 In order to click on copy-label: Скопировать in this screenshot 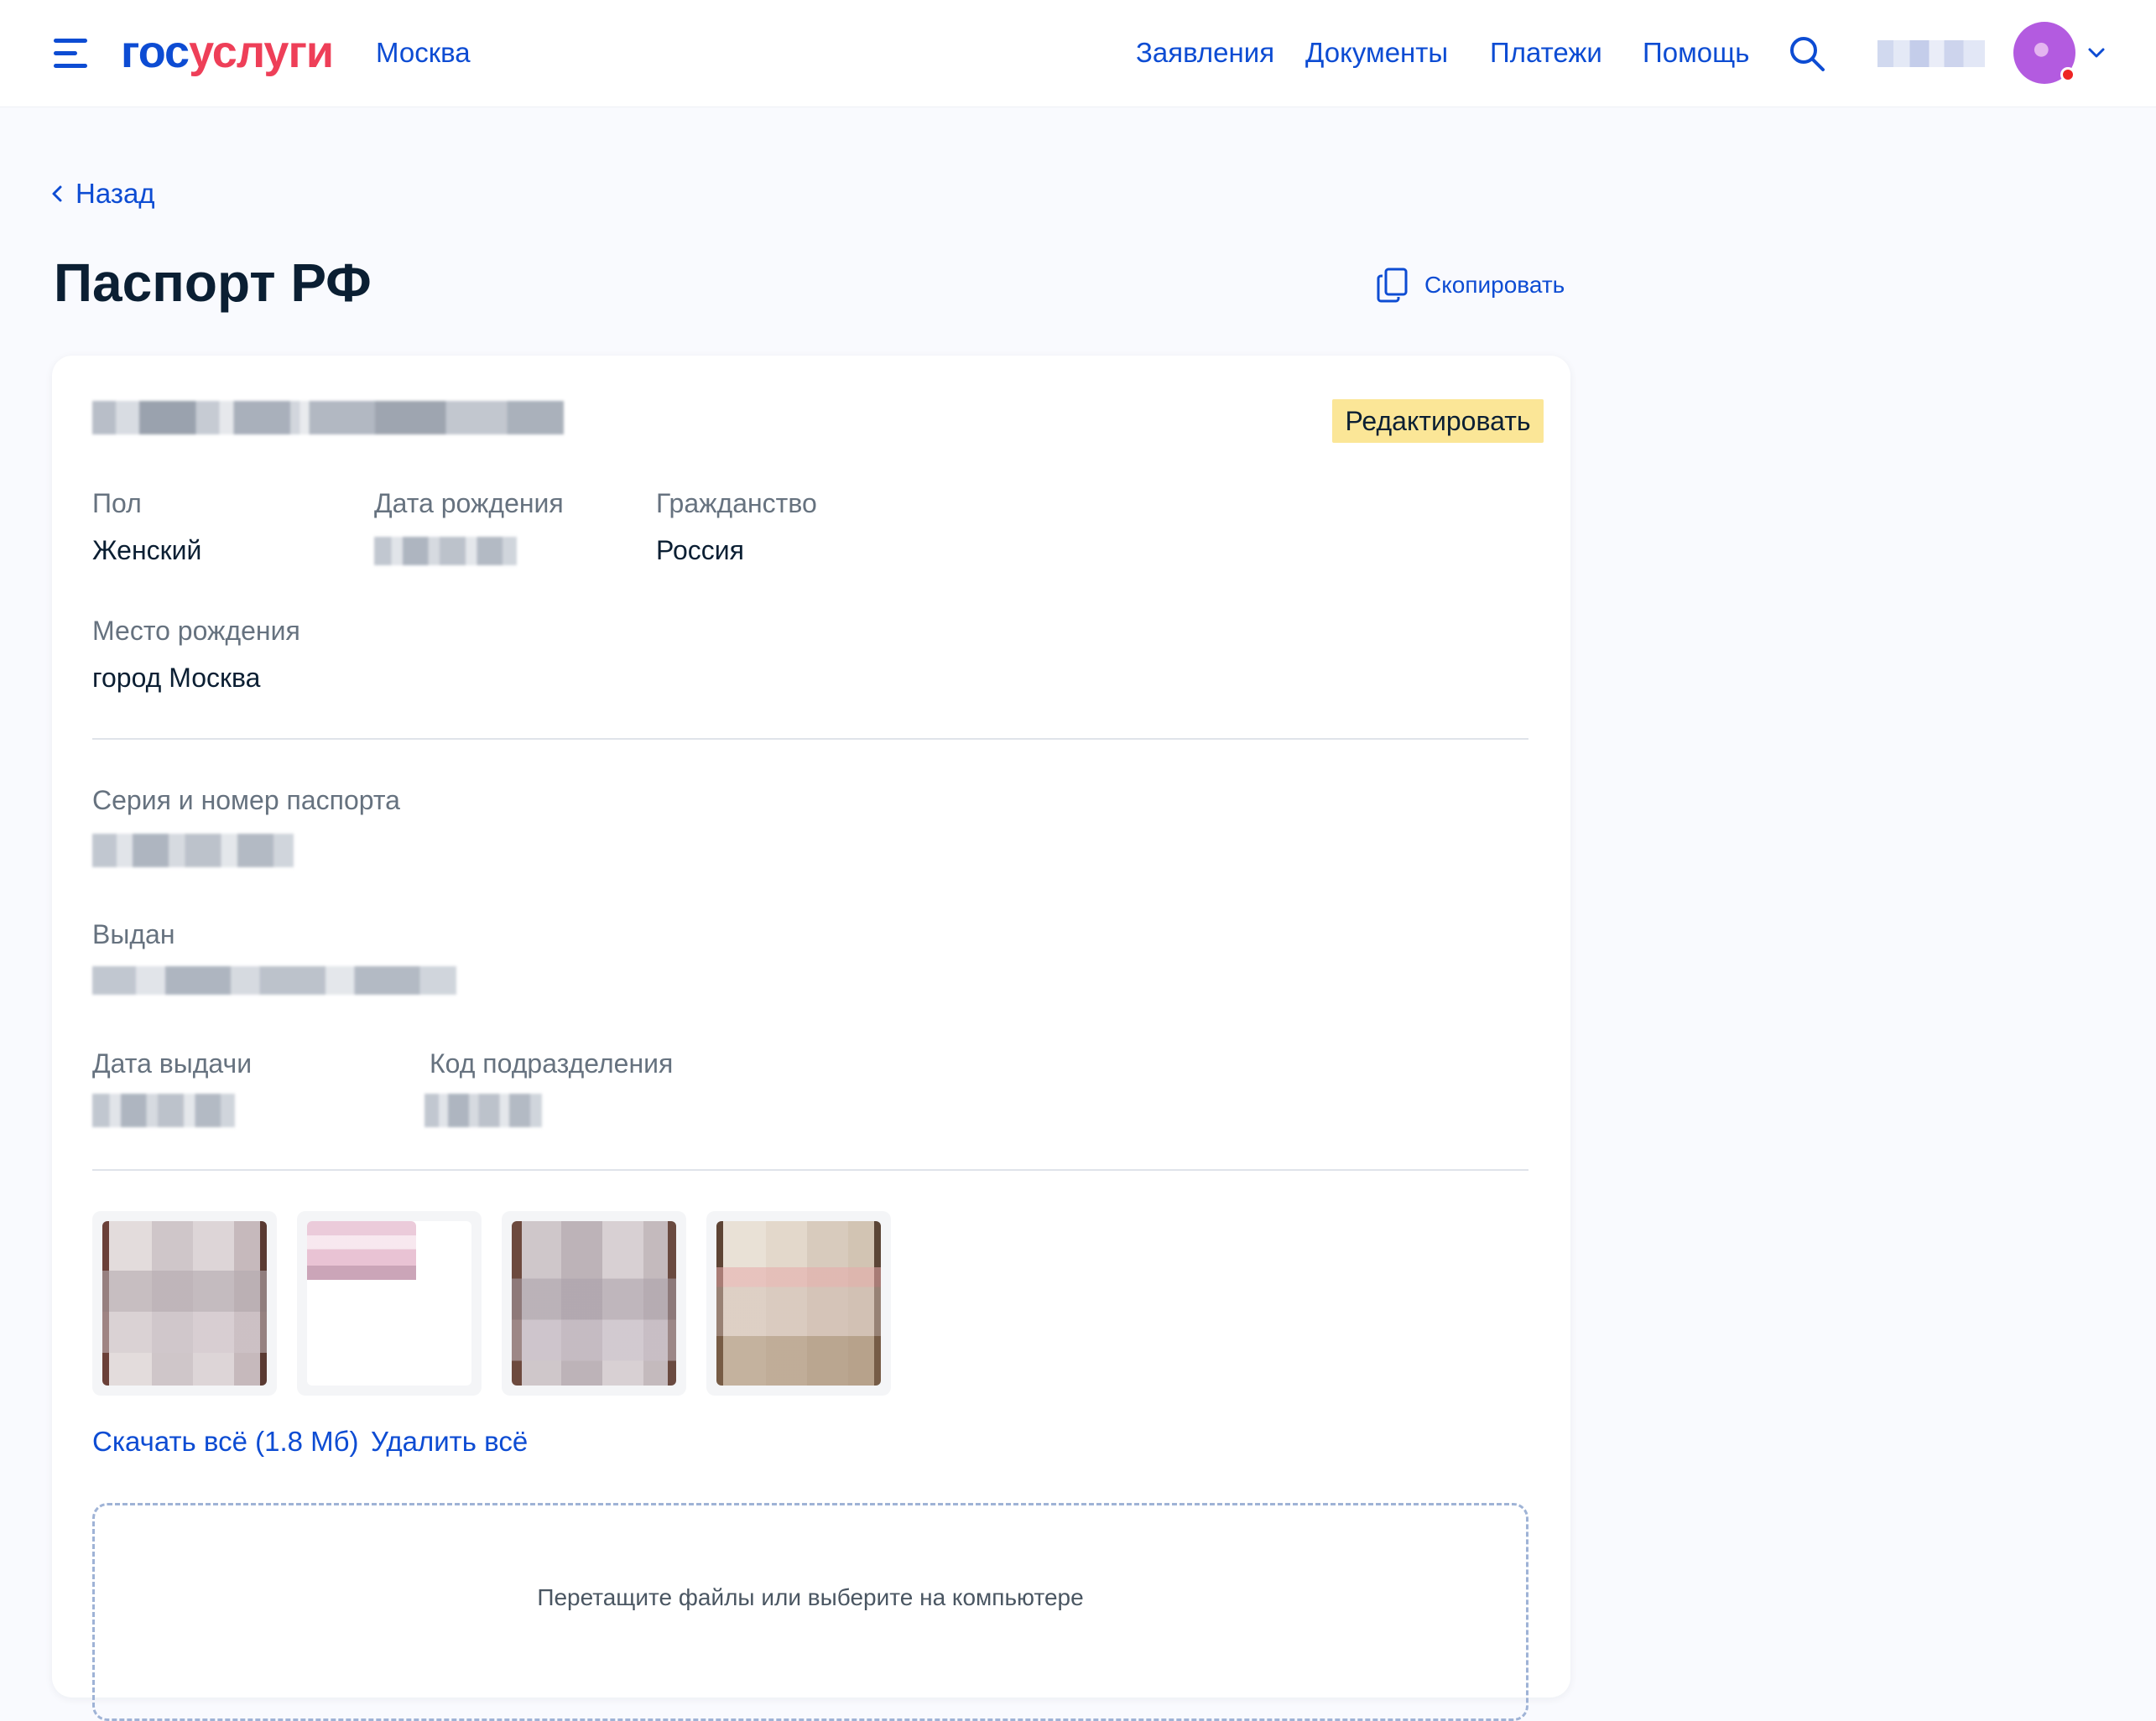, I will do `click(1494, 285)`.